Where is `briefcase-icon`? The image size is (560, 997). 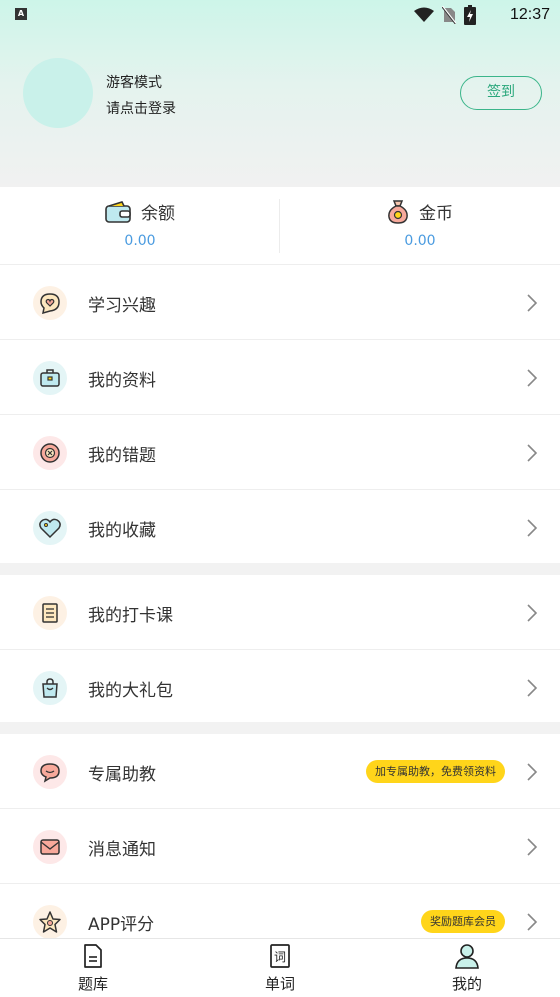 briefcase-icon is located at coordinates (50, 378).